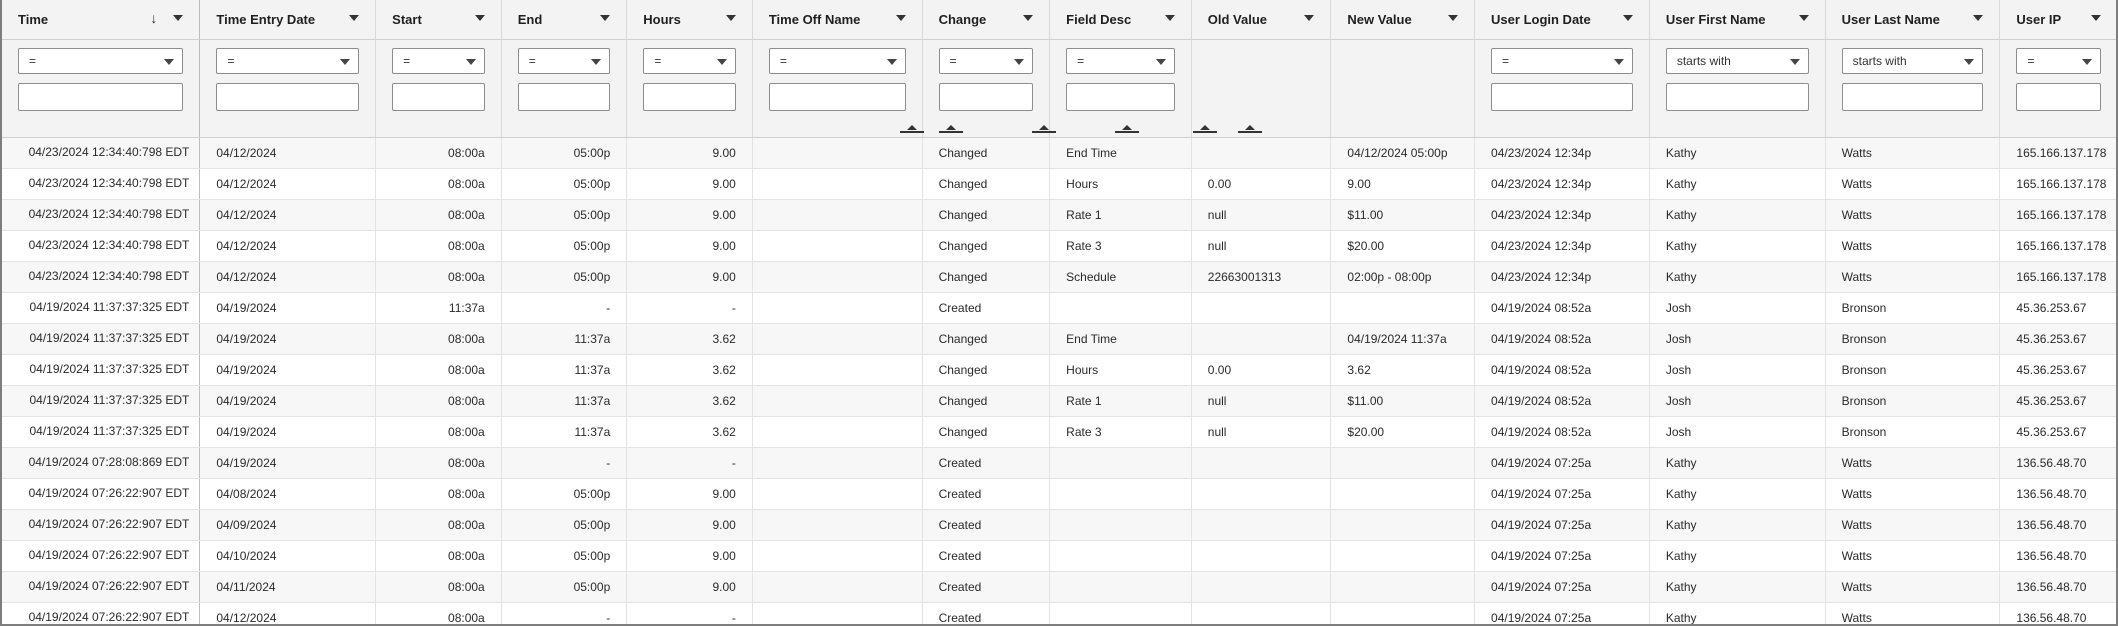  Describe the element at coordinates (837, 20) in the screenshot. I see `column-header-time-off-name: Time Off Name` at that location.